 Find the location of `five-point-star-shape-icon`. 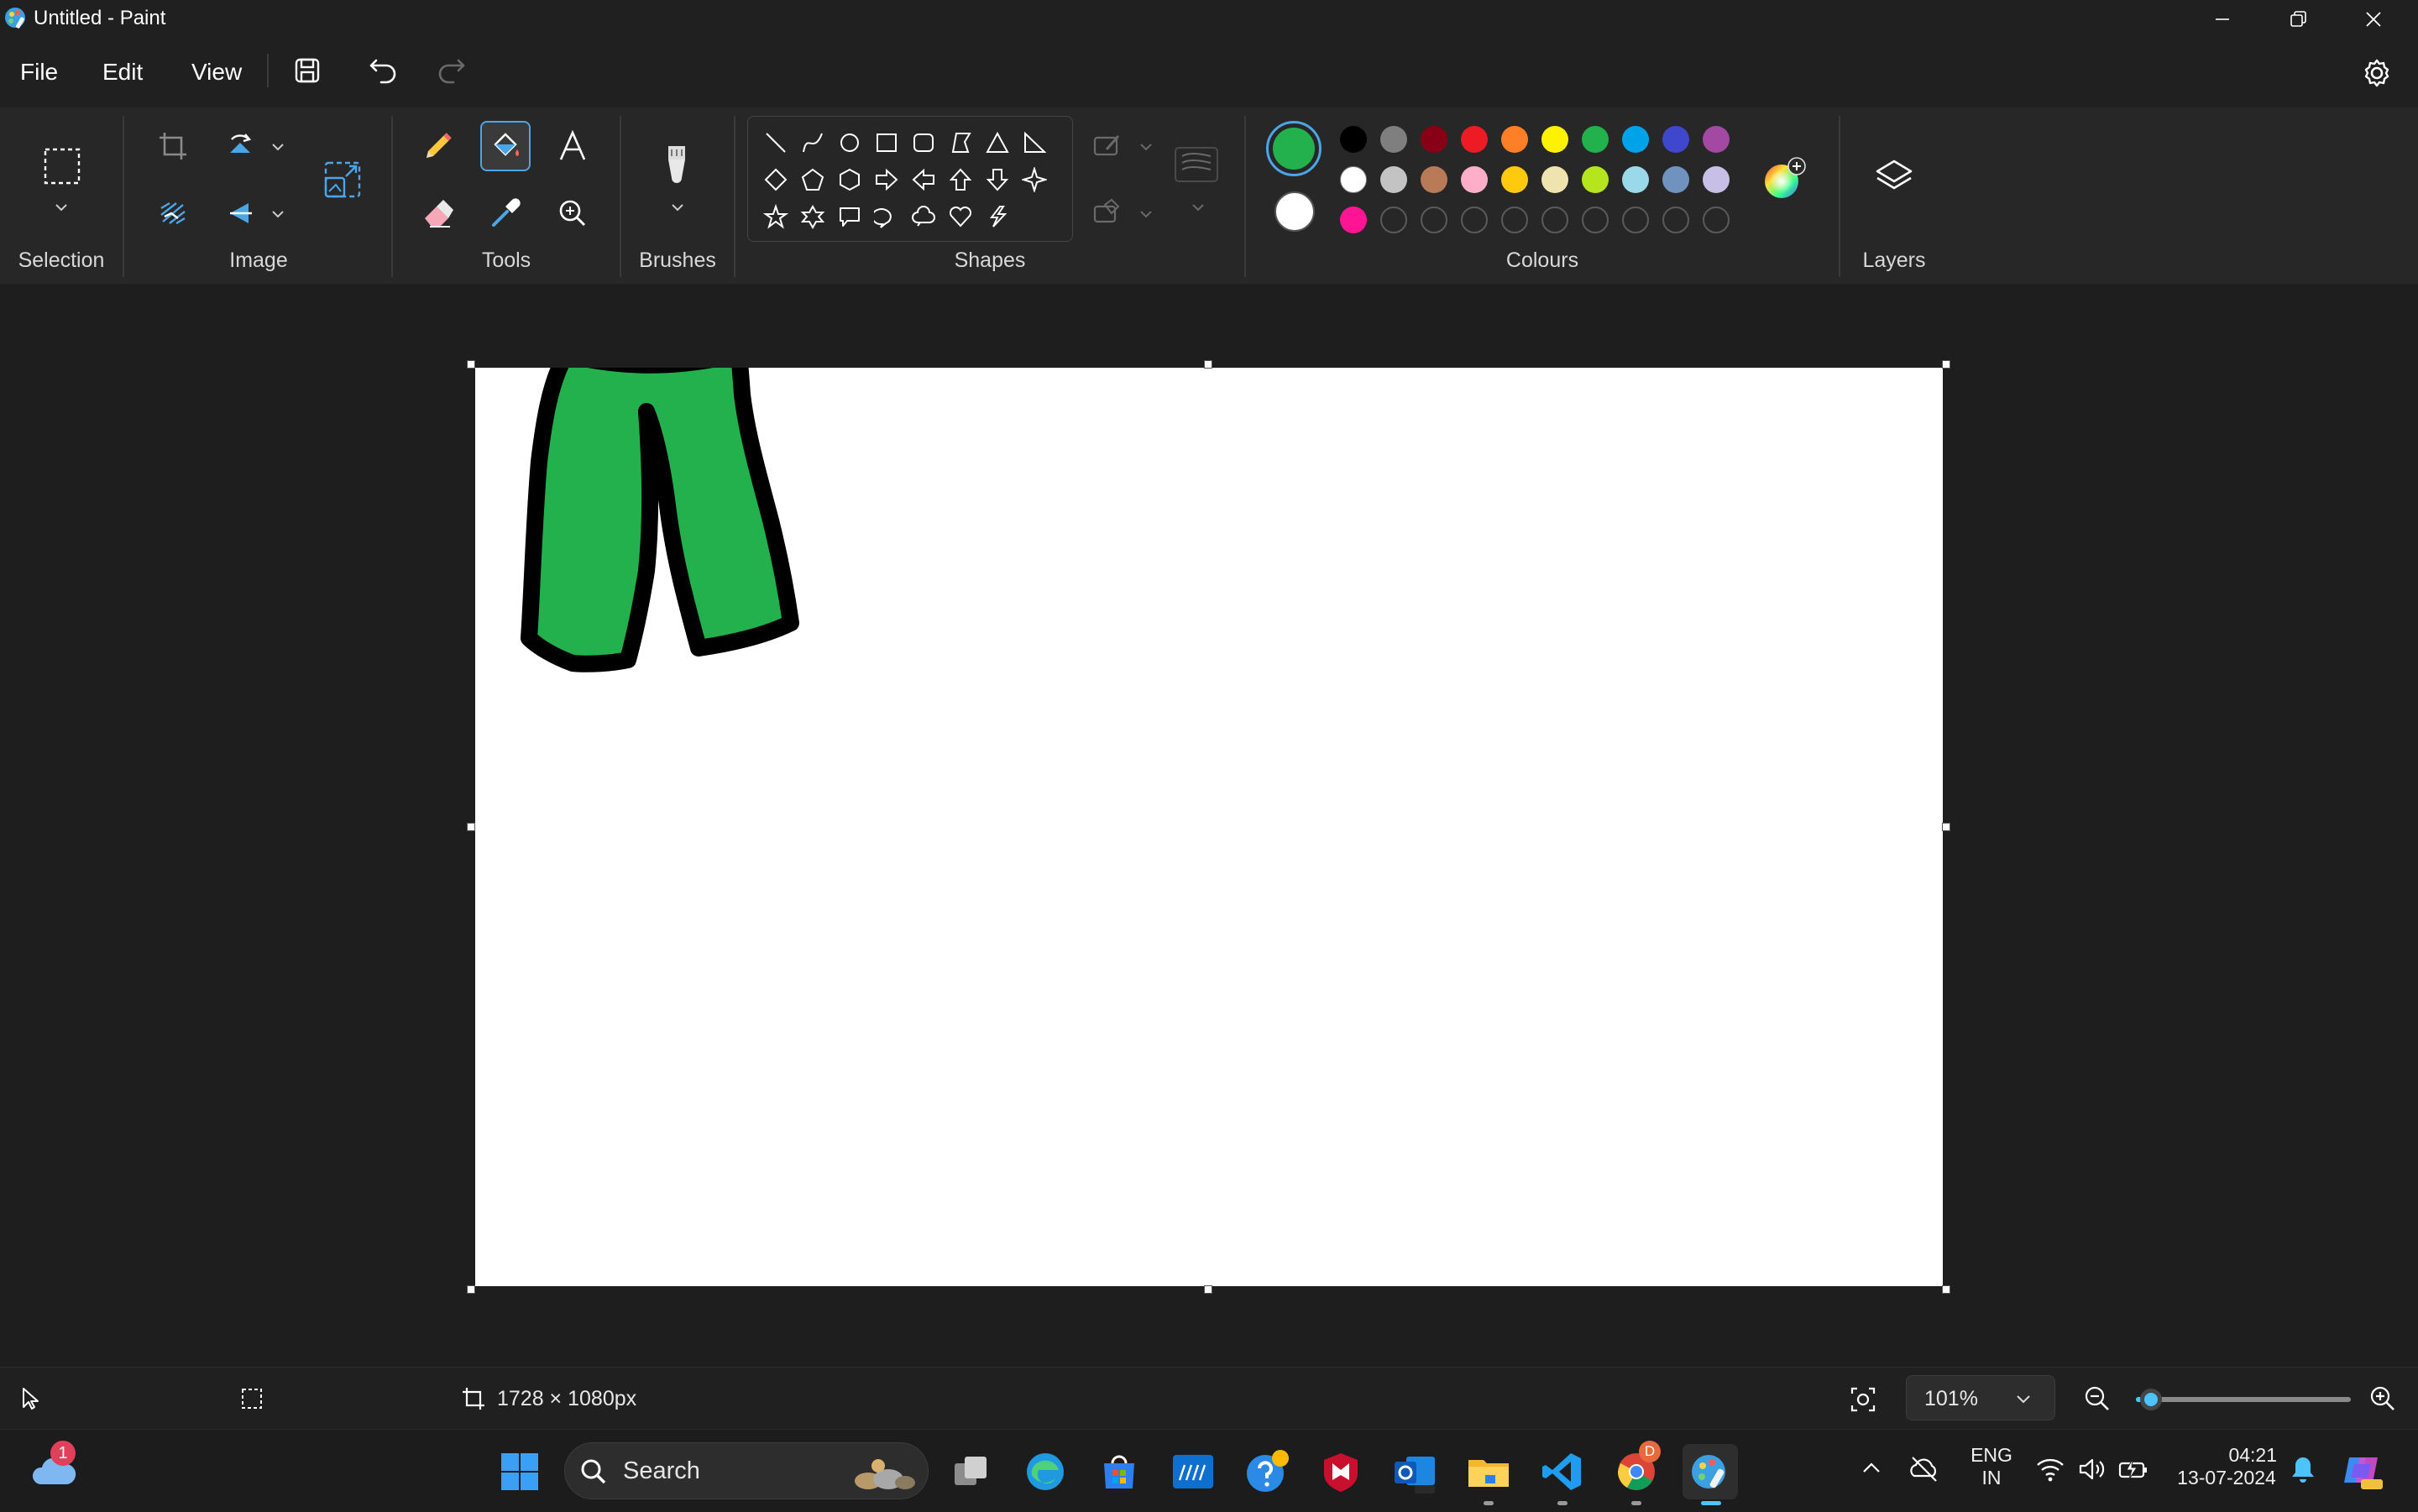

five-point-star-shape-icon is located at coordinates (775, 216).